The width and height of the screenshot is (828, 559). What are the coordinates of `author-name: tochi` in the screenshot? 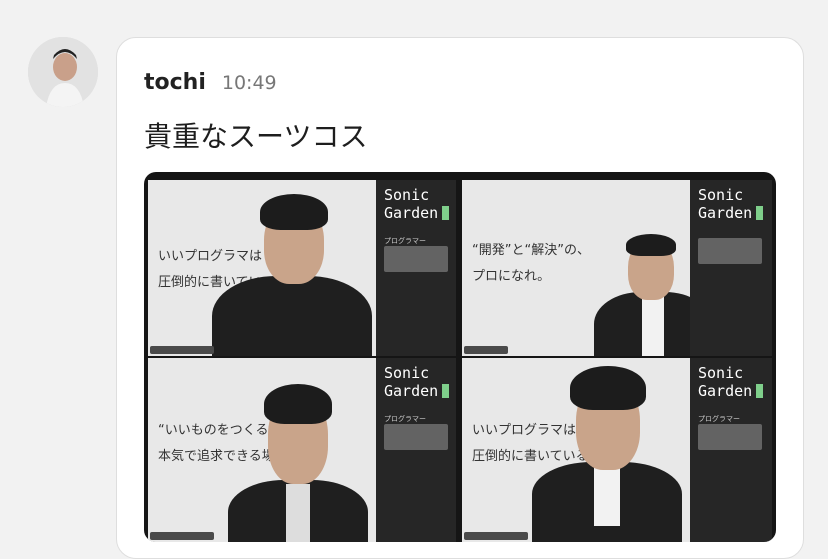 It's located at (175, 82).